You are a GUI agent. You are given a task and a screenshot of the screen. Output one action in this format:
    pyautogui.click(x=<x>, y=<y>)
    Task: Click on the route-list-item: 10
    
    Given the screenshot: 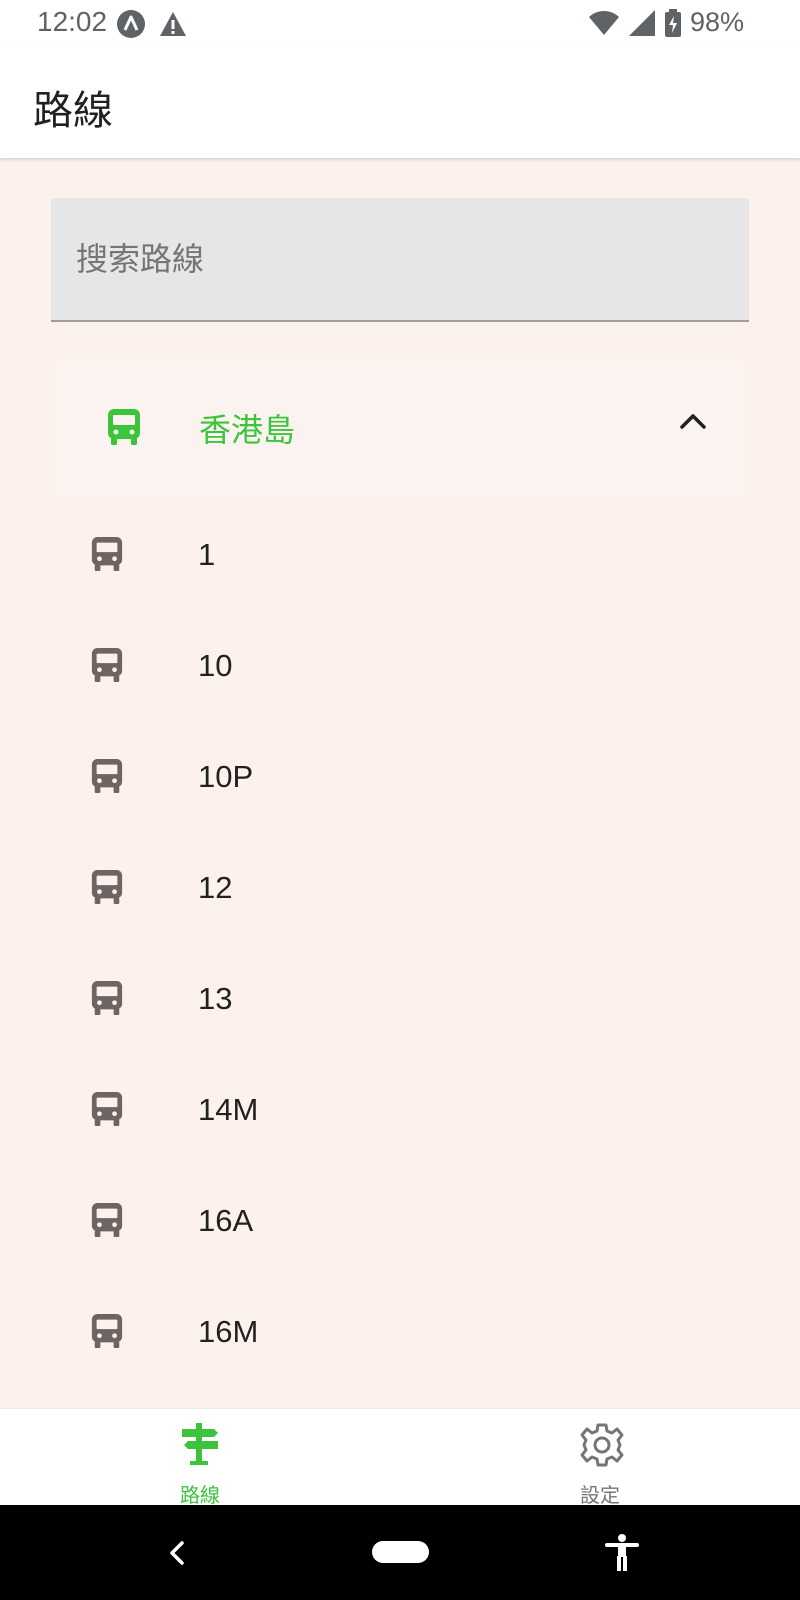 What is the action you would take?
    pyautogui.click(x=400, y=666)
    